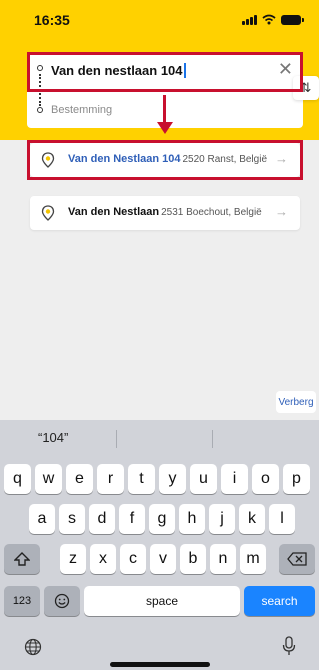 This screenshot has width=320, height=670. Describe the element at coordinates (223, 559) in the screenshot. I see `key-n: n` at that location.